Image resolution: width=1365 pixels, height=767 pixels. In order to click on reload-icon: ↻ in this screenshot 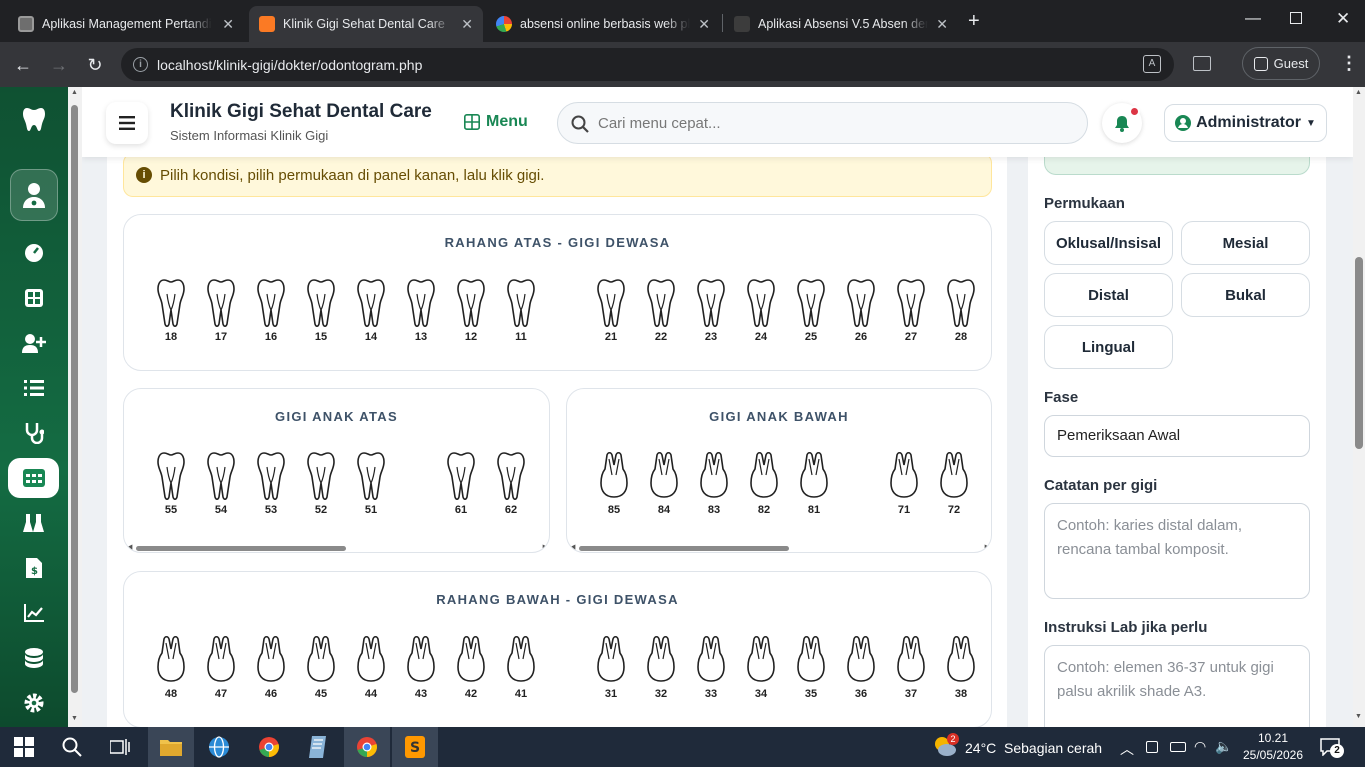, I will do `click(95, 65)`.